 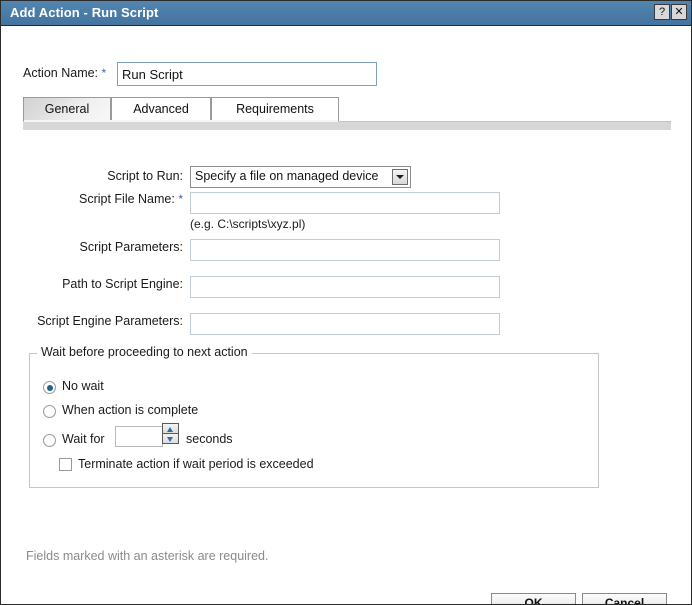 I want to click on tab-general: General, so click(x=67, y=109).